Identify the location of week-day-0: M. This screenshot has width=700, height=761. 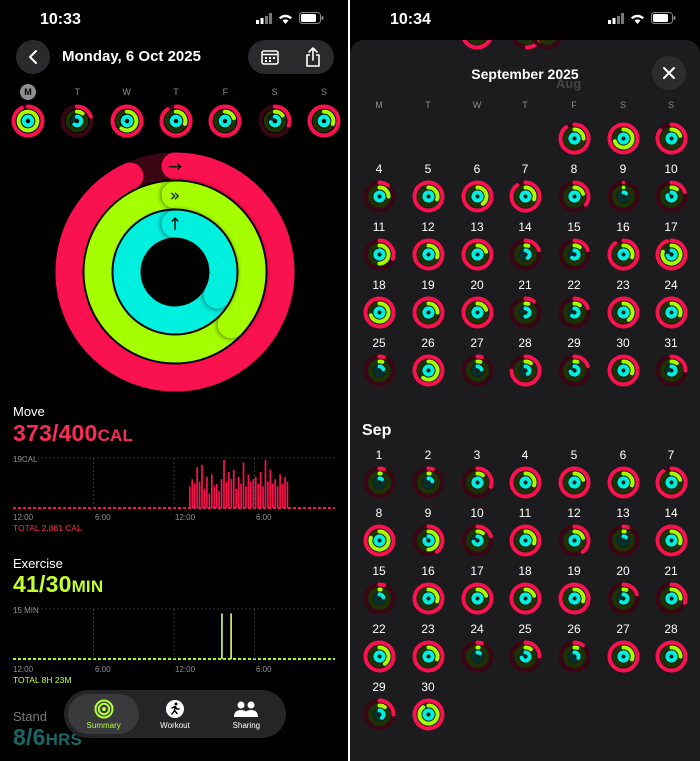
(28, 111).